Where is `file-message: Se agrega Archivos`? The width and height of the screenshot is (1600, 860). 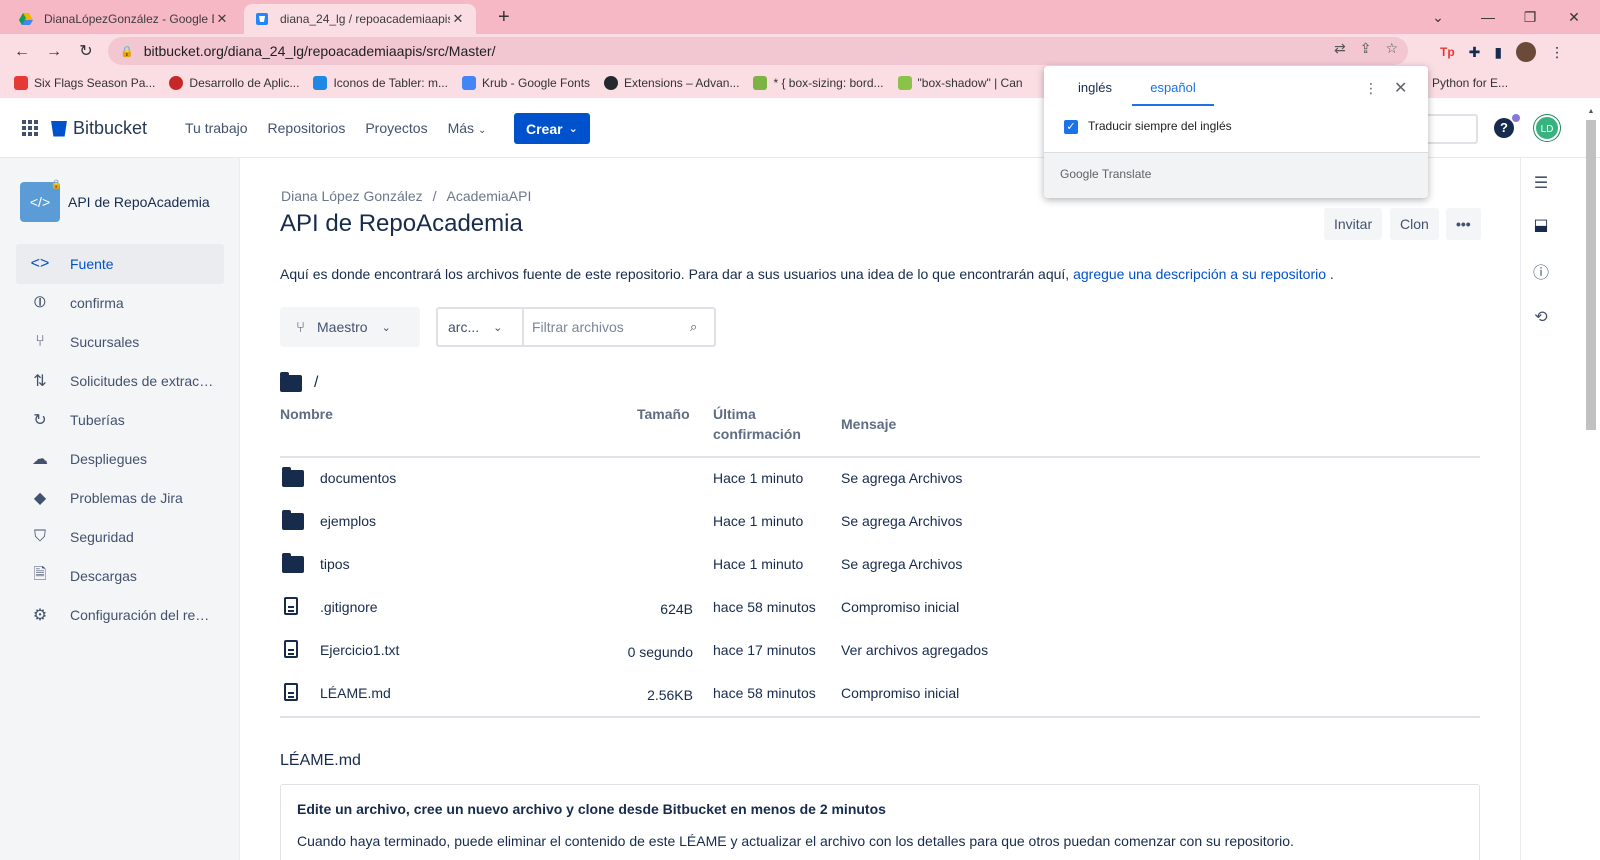 file-message: Se agrega Archivos is located at coordinates (902, 521).